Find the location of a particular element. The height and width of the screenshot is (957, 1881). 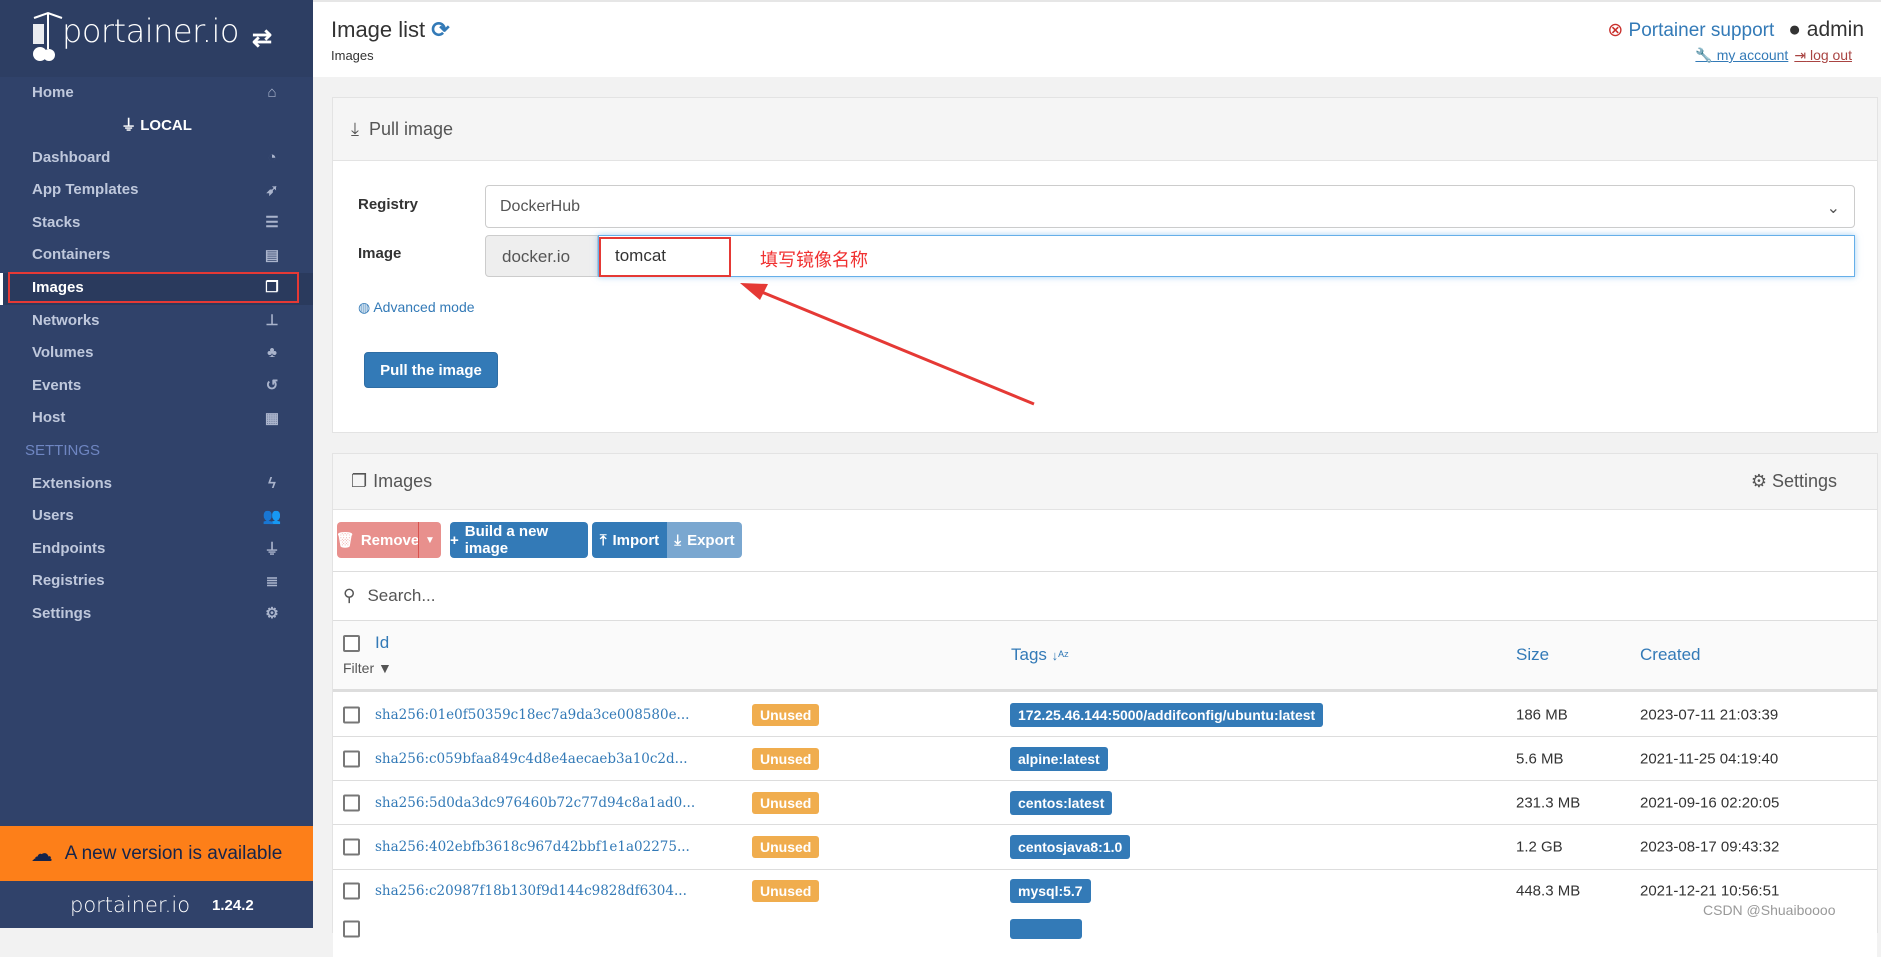

upload-icon: ⤒ is located at coordinates (603, 540).